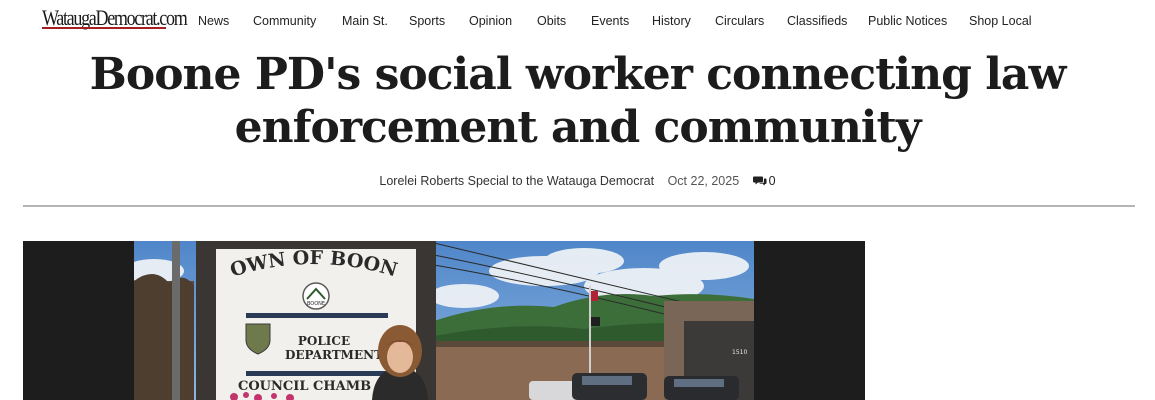 Image resolution: width=1155 pixels, height=400 pixels. I want to click on header-divider, so click(579, 206).